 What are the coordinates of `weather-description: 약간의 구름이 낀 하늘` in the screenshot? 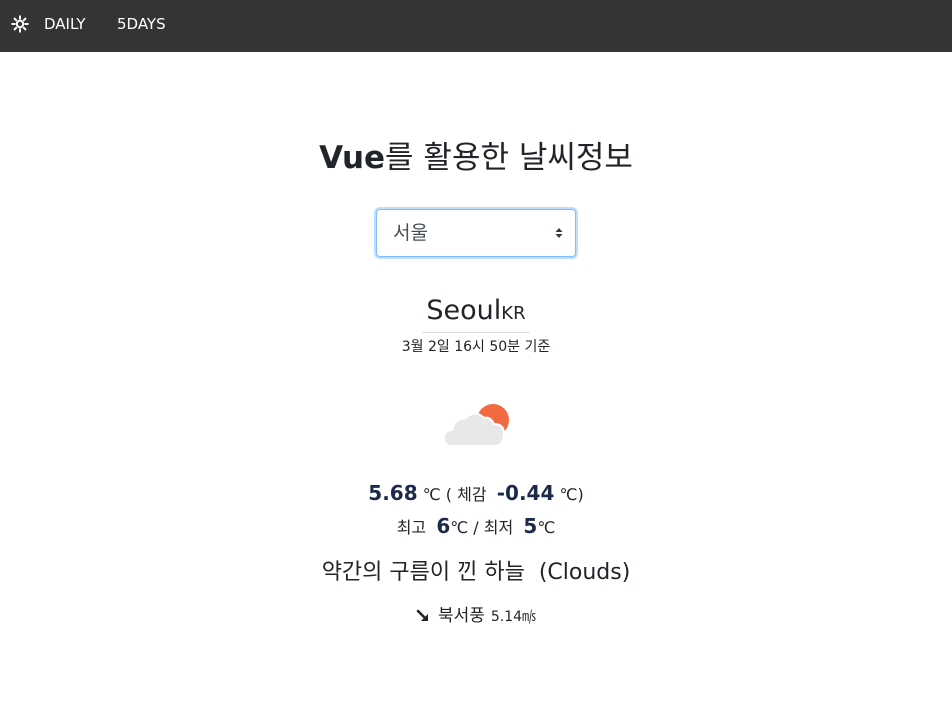 It's located at (423, 572).